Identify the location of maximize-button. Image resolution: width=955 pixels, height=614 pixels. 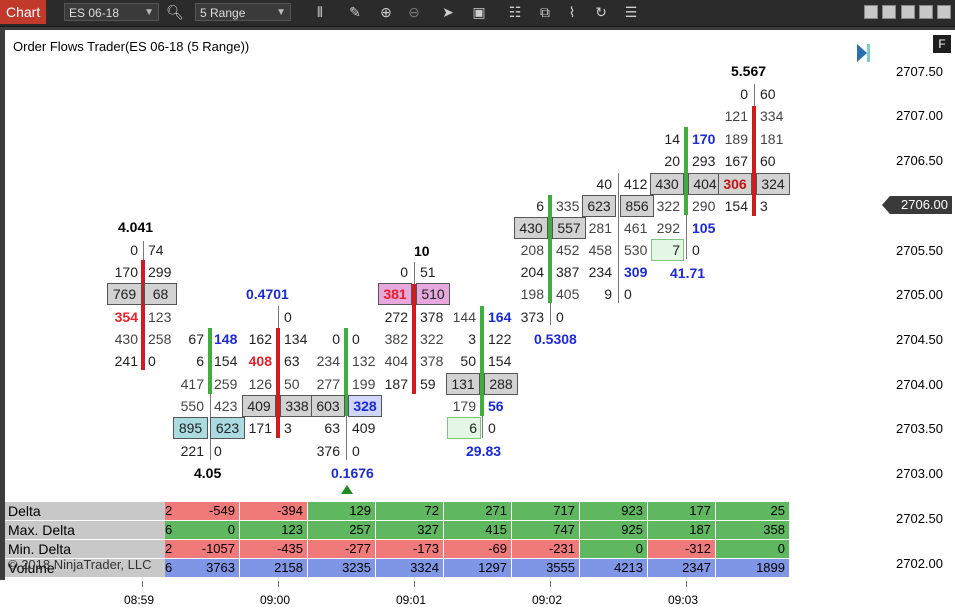
(926, 12).